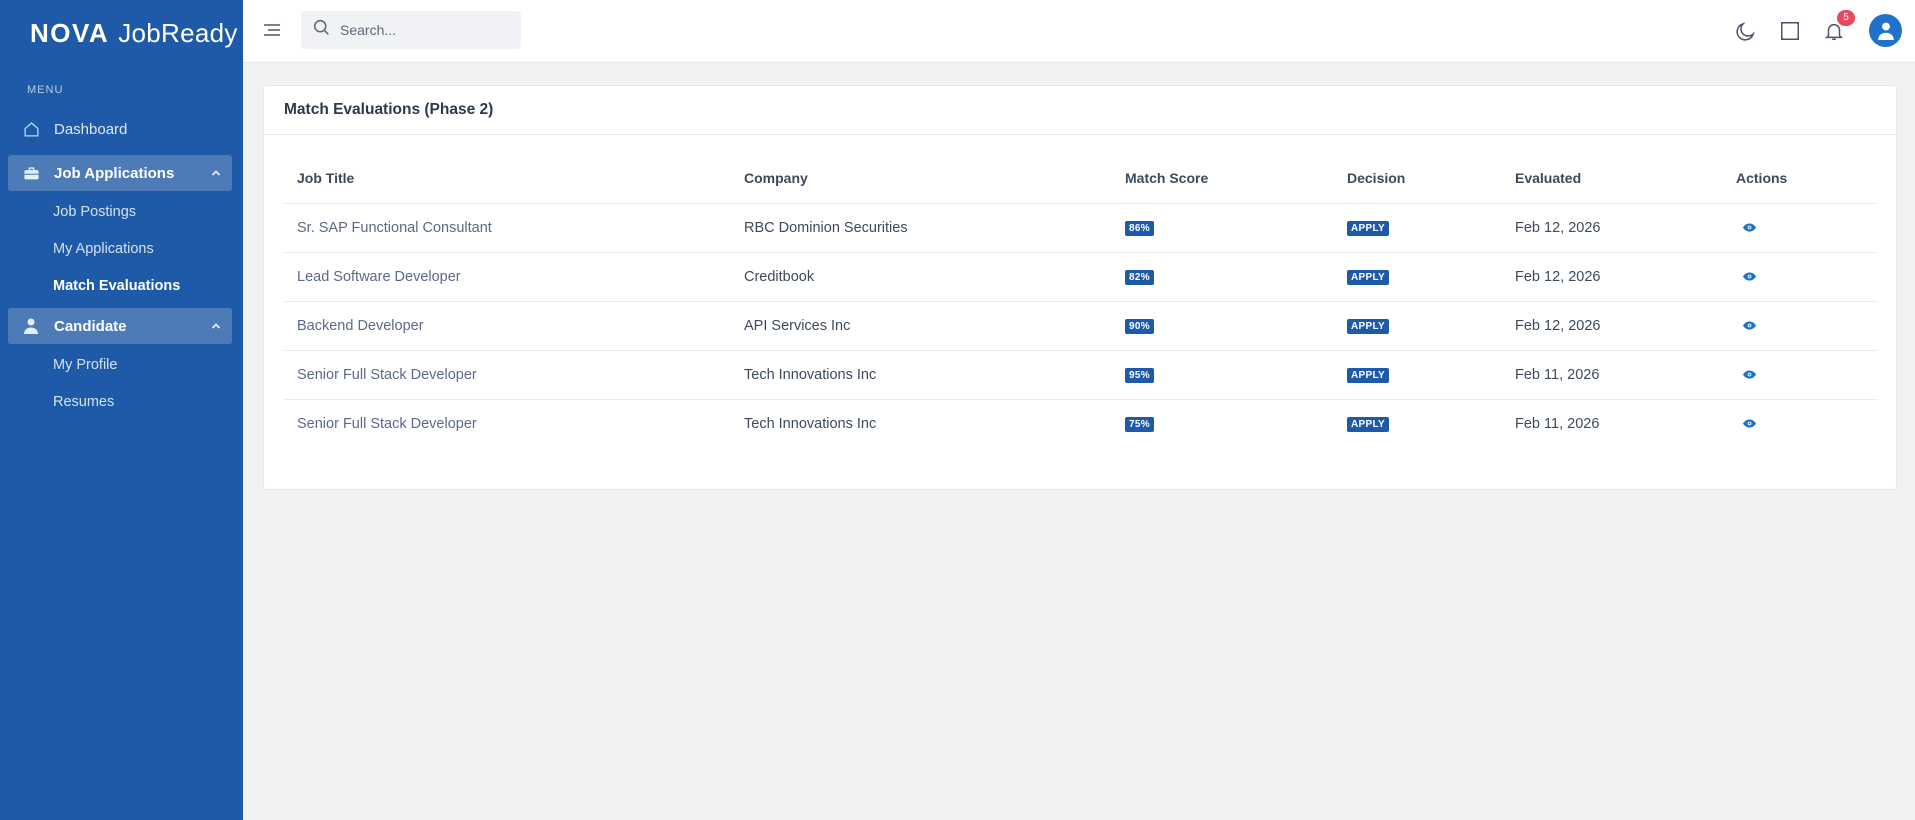 This screenshot has height=820, width=1915. Describe the element at coordinates (921, 277) in the screenshot. I see `company-cell: Creditbook` at that location.